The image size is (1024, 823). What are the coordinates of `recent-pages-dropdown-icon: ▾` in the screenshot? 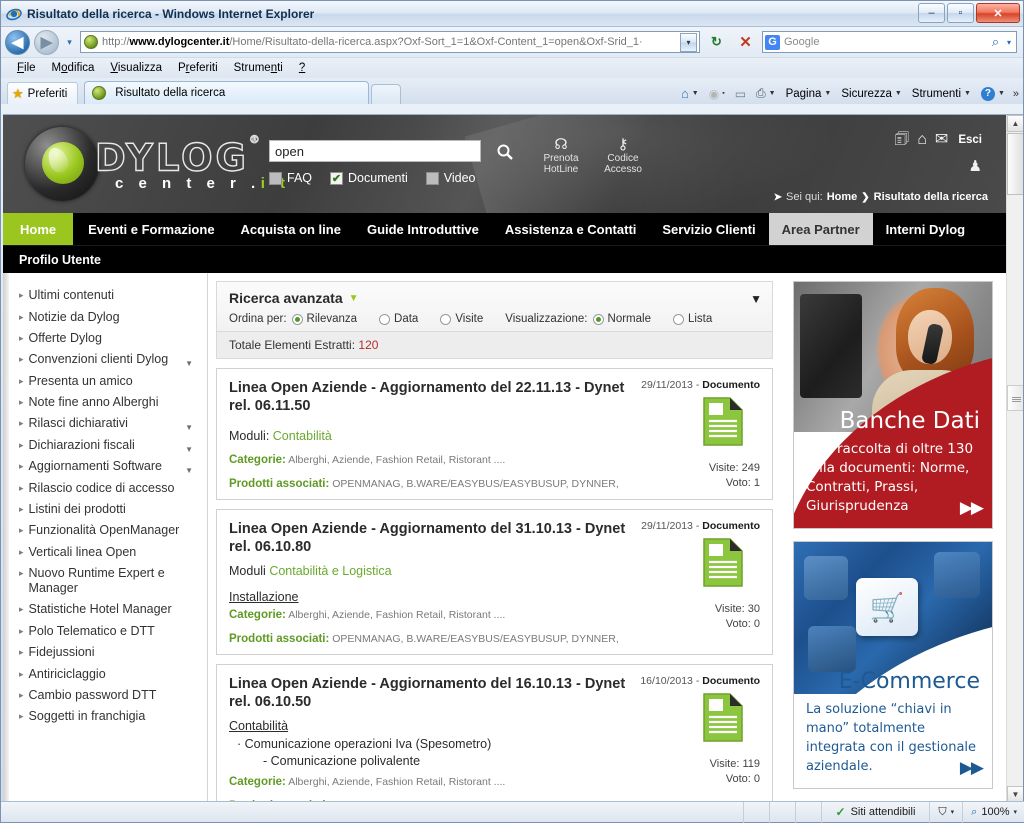 It's located at (69, 42).